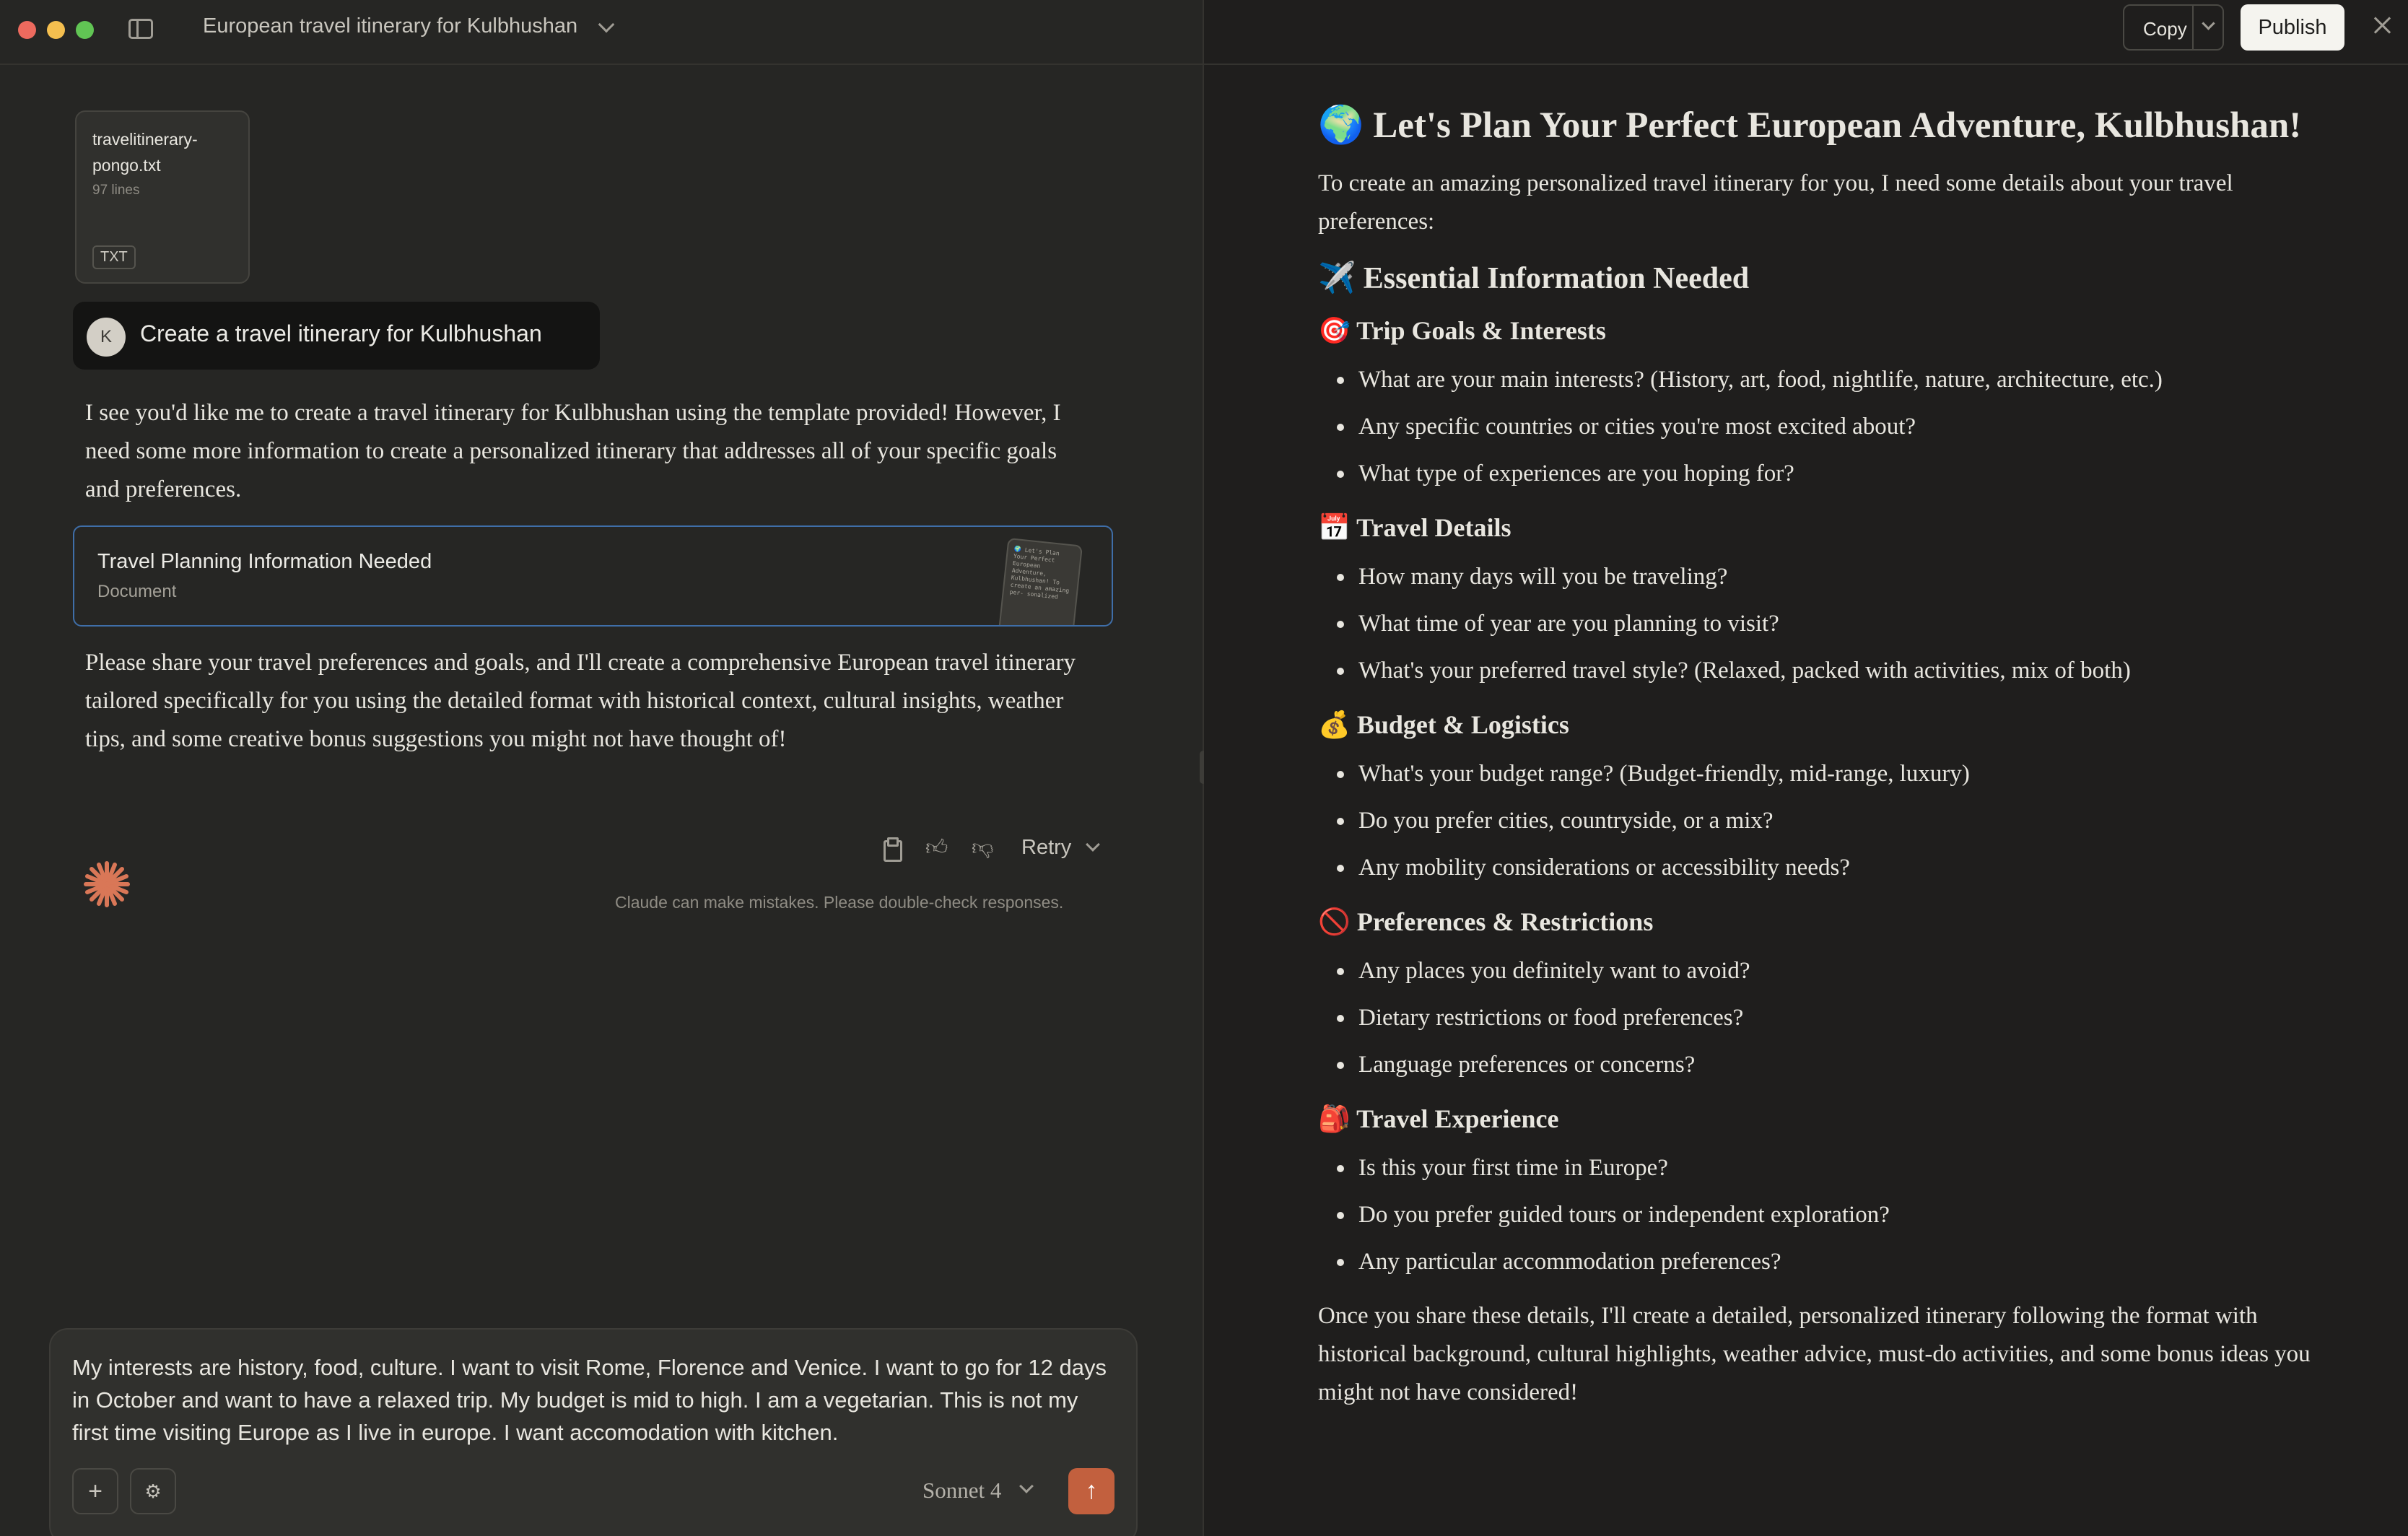  Describe the element at coordinates (936, 848) in the screenshot. I see `thumbs-up-icon: 👍︎` at that location.